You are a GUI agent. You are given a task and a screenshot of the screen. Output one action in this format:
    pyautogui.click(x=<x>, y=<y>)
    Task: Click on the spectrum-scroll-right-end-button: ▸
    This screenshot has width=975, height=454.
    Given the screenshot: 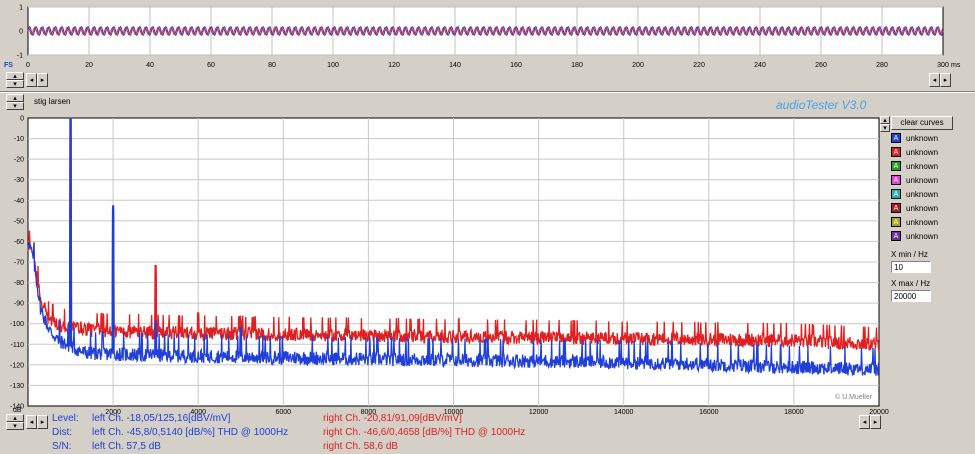 What is the action you would take?
    pyautogui.click(x=875, y=422)
    